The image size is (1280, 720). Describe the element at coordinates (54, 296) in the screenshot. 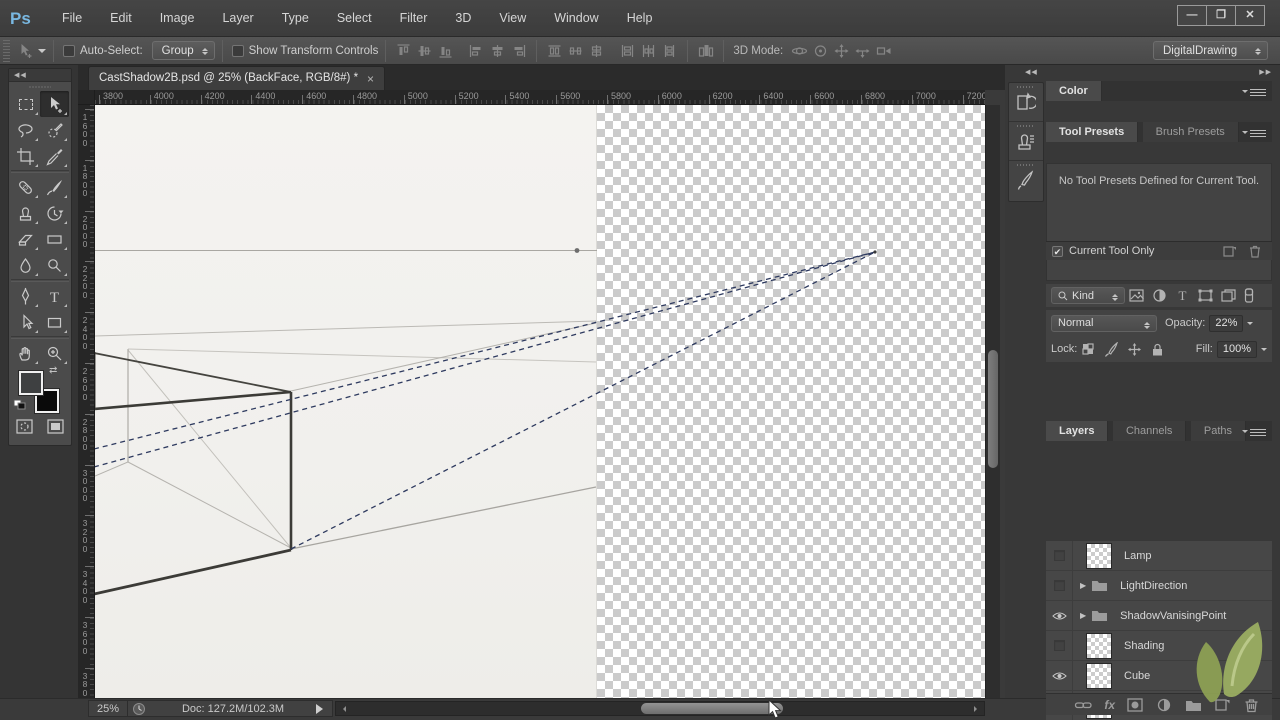

I see `type-tool: T` at that location.